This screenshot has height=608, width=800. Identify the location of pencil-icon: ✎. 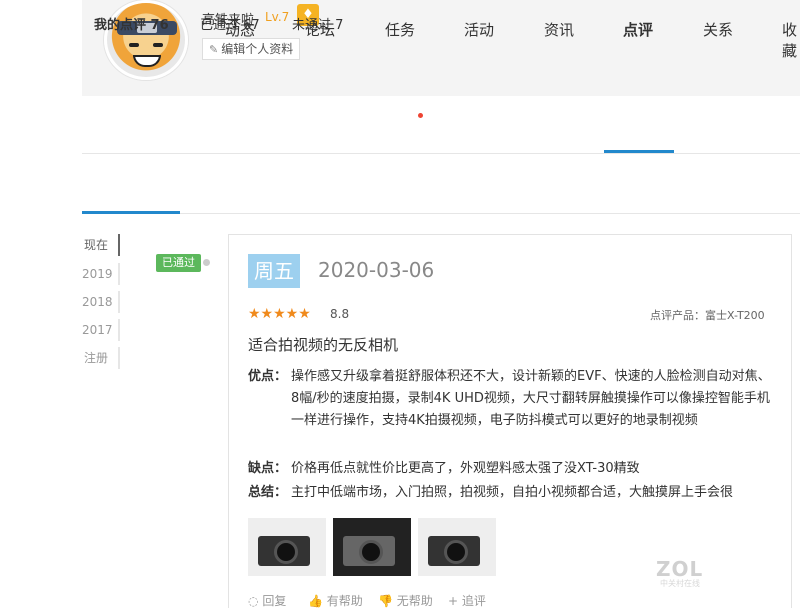
(214, 49).